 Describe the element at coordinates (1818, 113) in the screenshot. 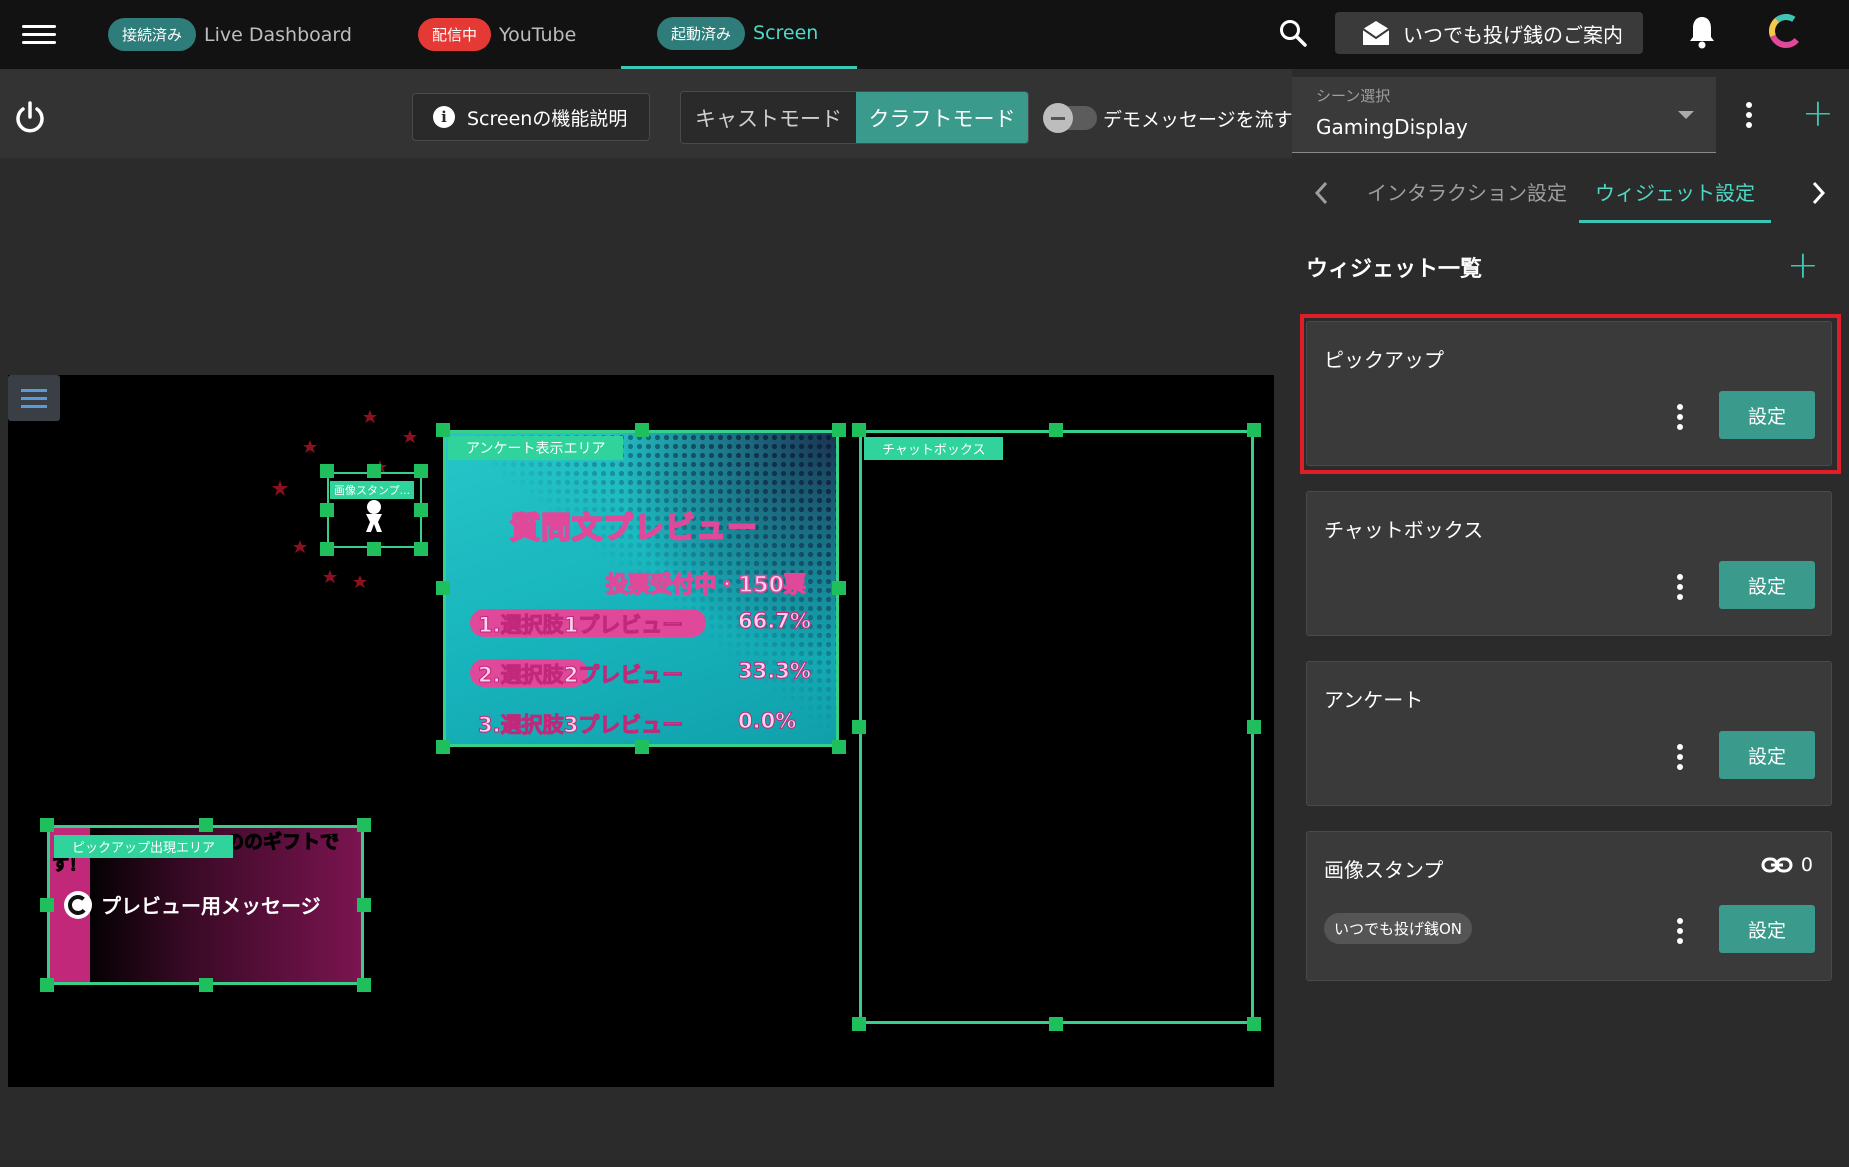

I see `add-scene-icon: +` at that location.